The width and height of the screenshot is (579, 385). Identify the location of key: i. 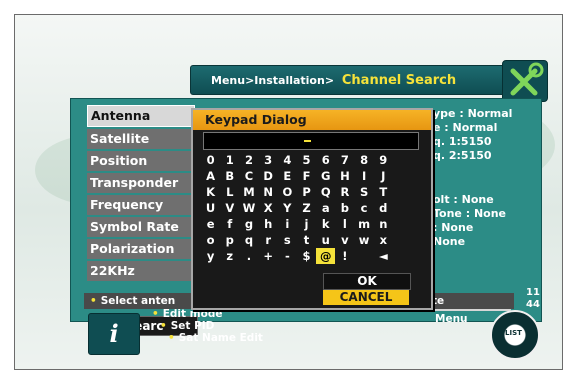
(287, 224).